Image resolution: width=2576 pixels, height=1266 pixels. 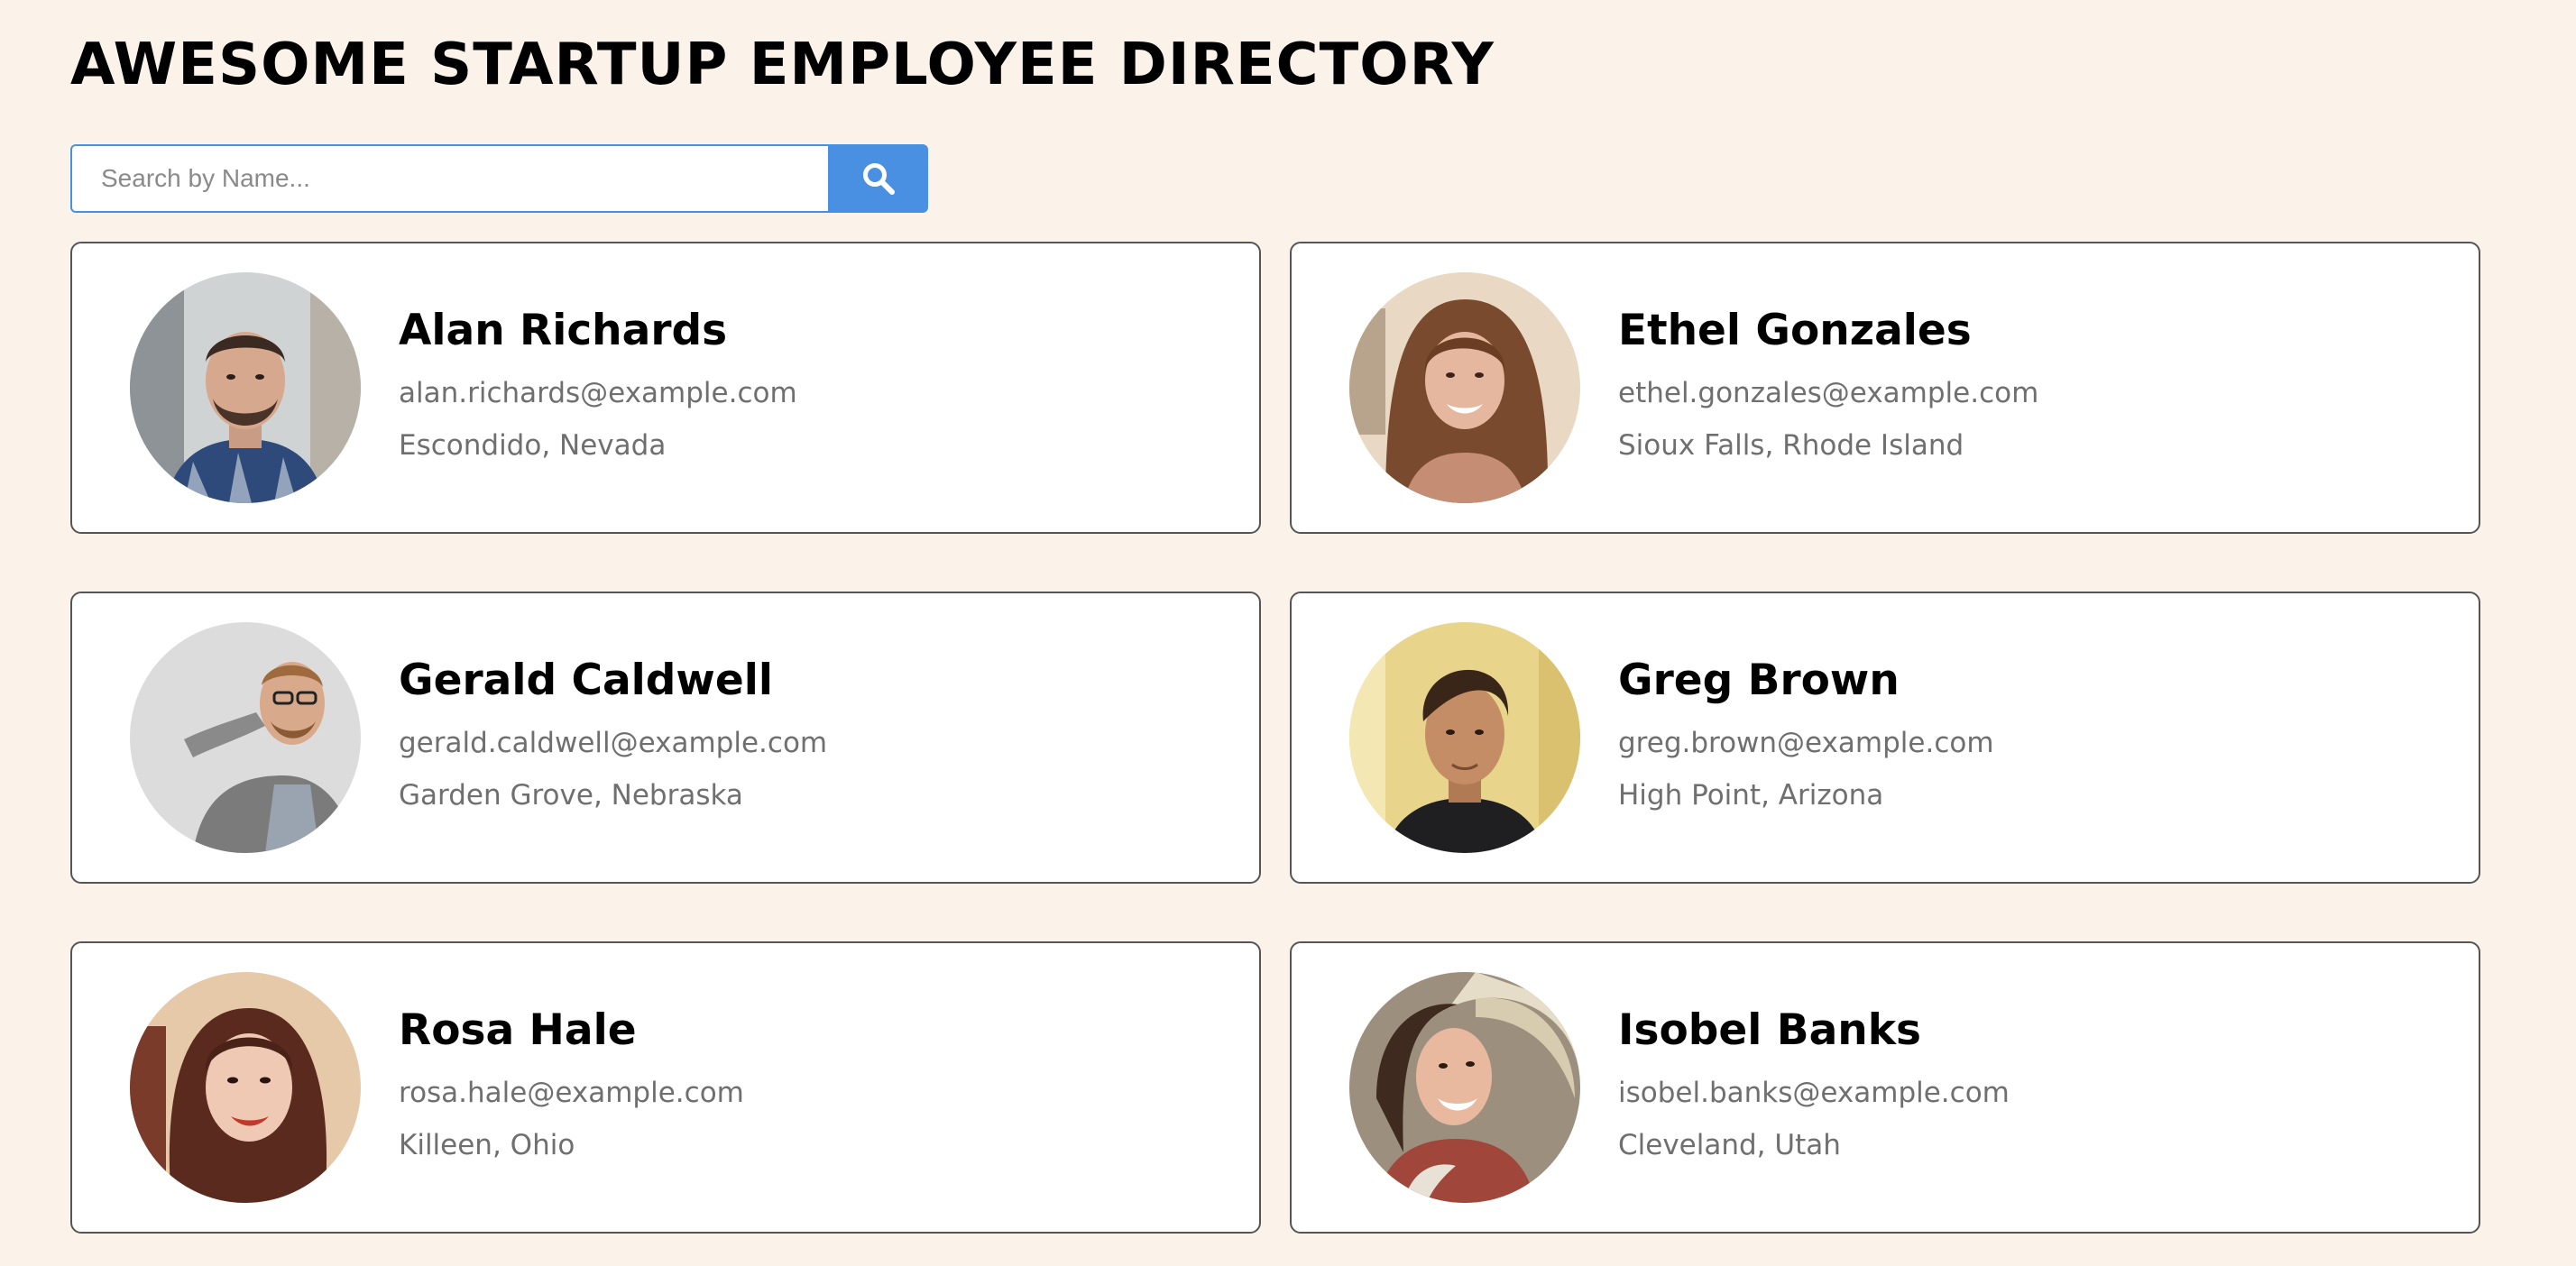 I want to click on employee-name: Isobel Banks, so click(x=1770, y=1030).